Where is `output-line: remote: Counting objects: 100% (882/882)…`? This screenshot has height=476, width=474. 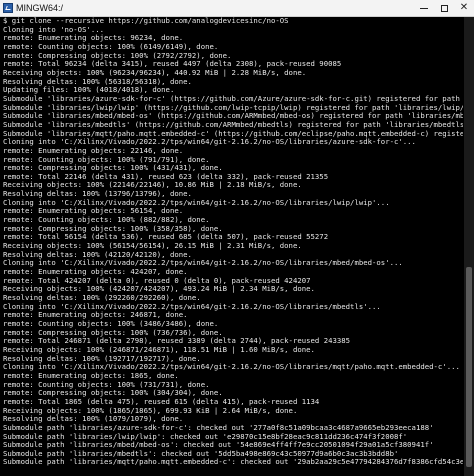 output-line: remote: Counting objects: 100% (882/882)… is located at coordinates (106, 220).